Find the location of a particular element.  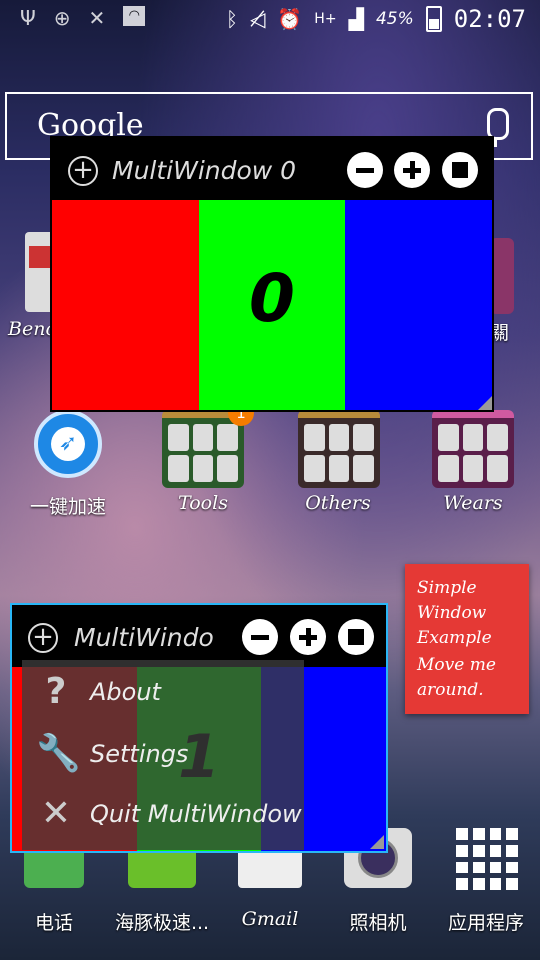

alarm-icon: ⏰ is located at coordinates (290, 19).